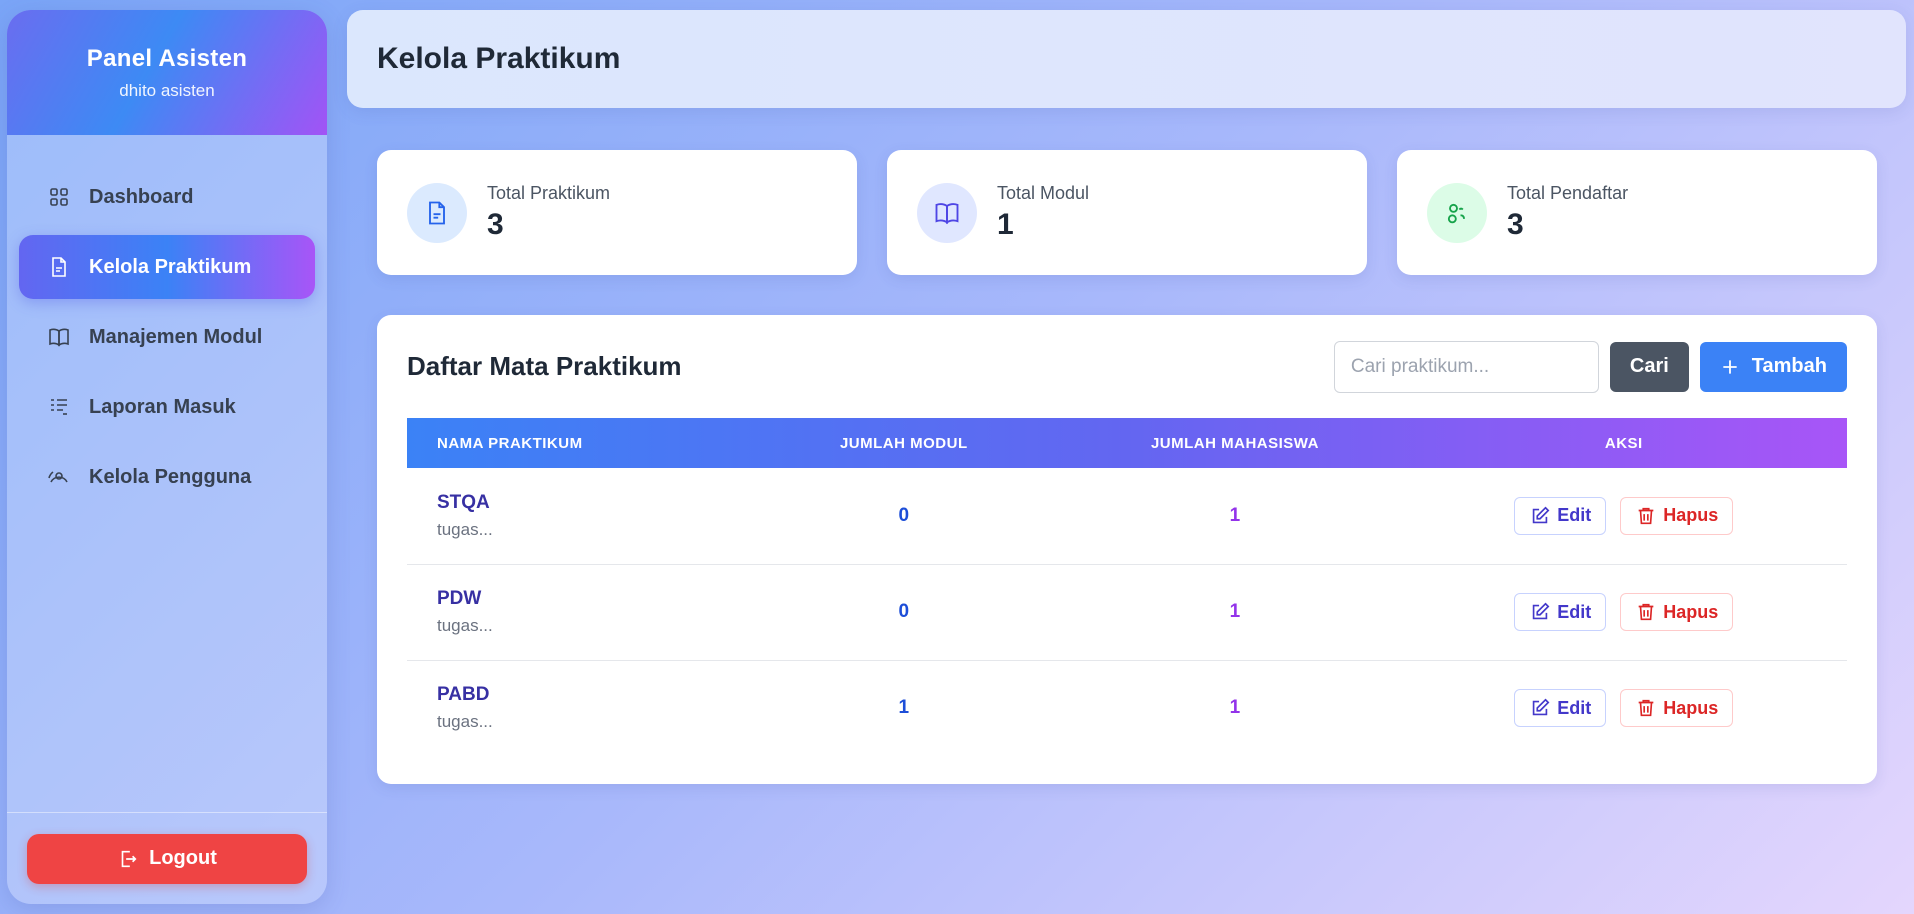  What do you see at coordinates (1127, 612) in the screenshot?
I see `table-row: PDW tugas... 0 1 Edit Hapus` at bounding box center [1127, 612].